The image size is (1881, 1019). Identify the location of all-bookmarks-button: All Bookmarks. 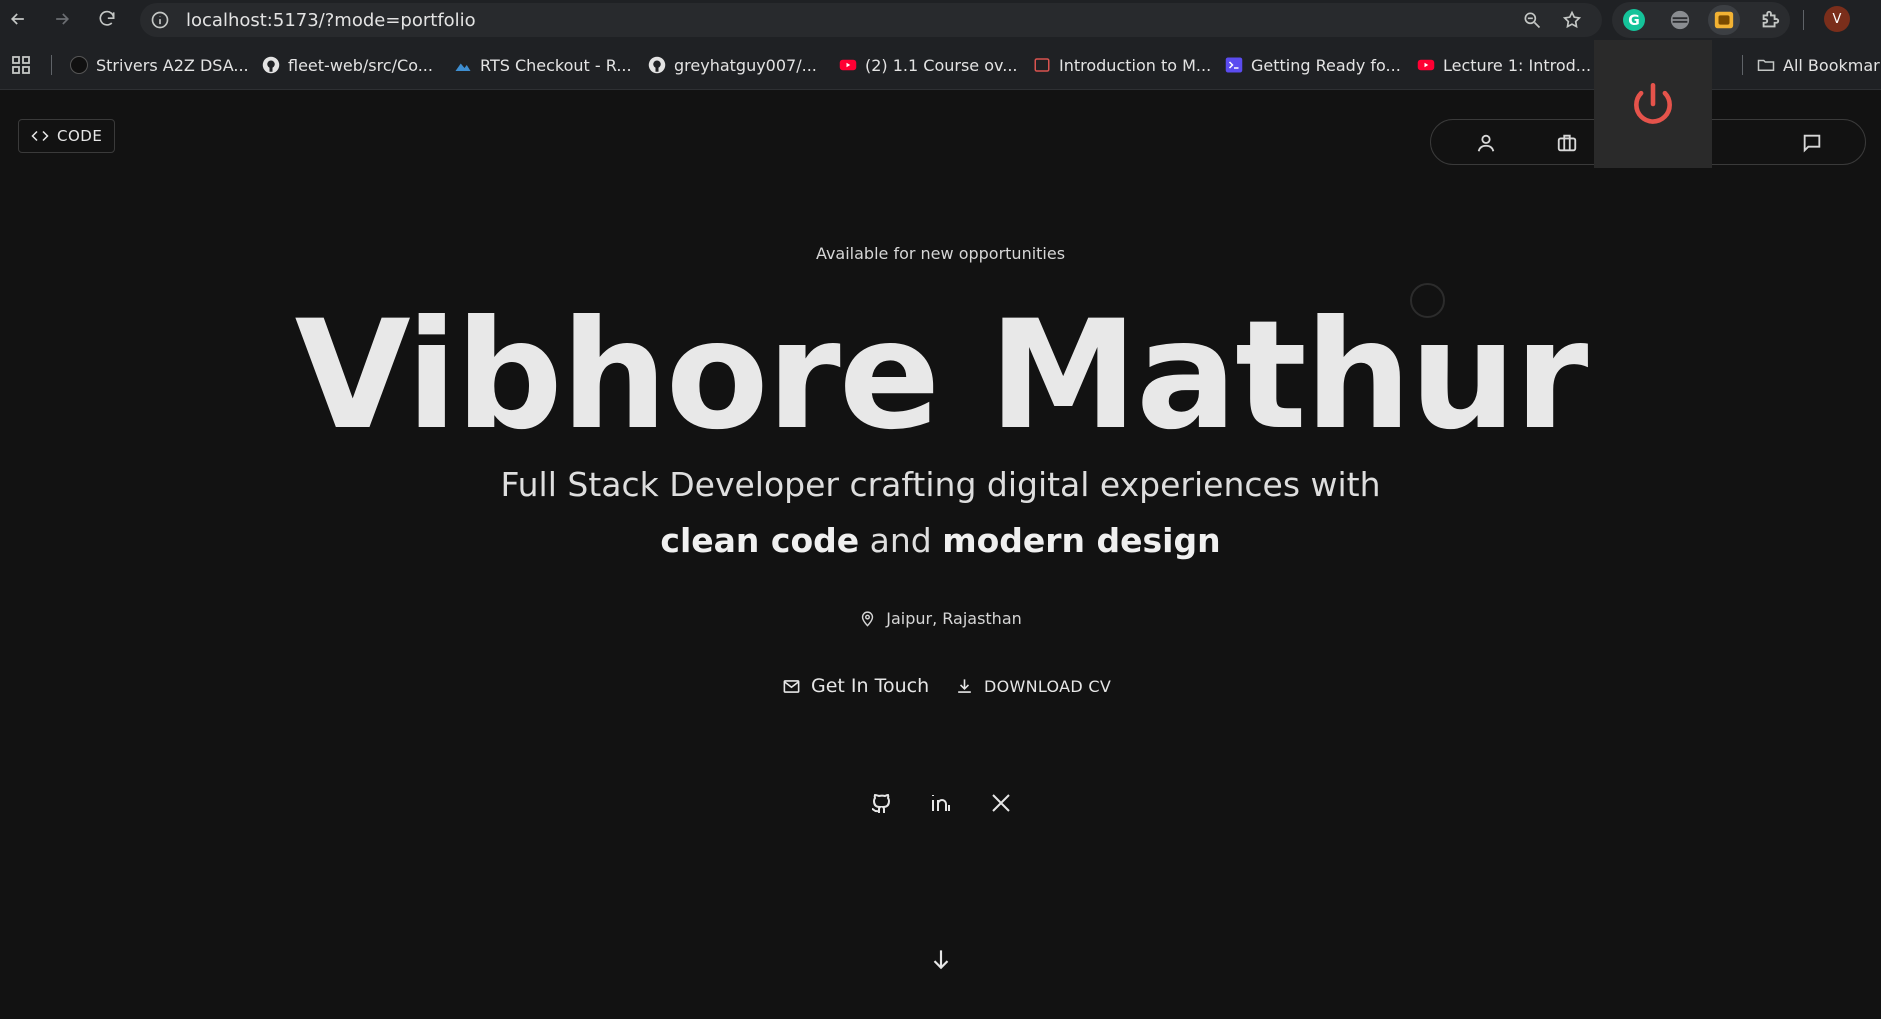
(1819, 65).